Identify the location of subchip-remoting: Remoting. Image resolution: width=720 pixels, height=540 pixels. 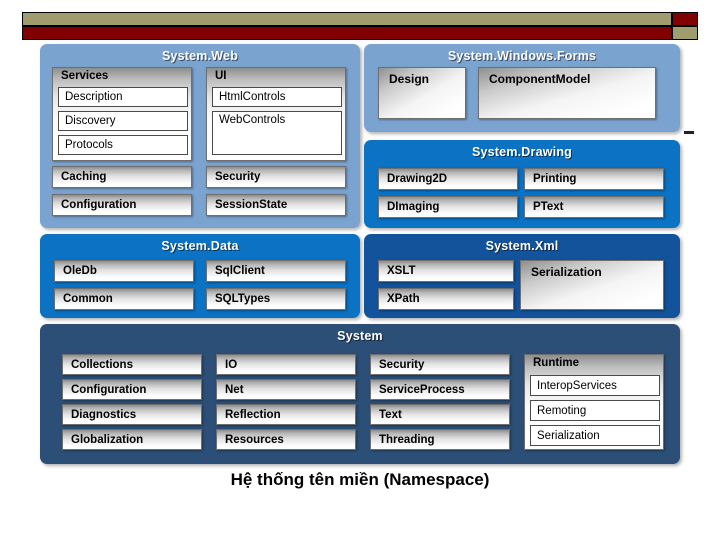
(595, 410).